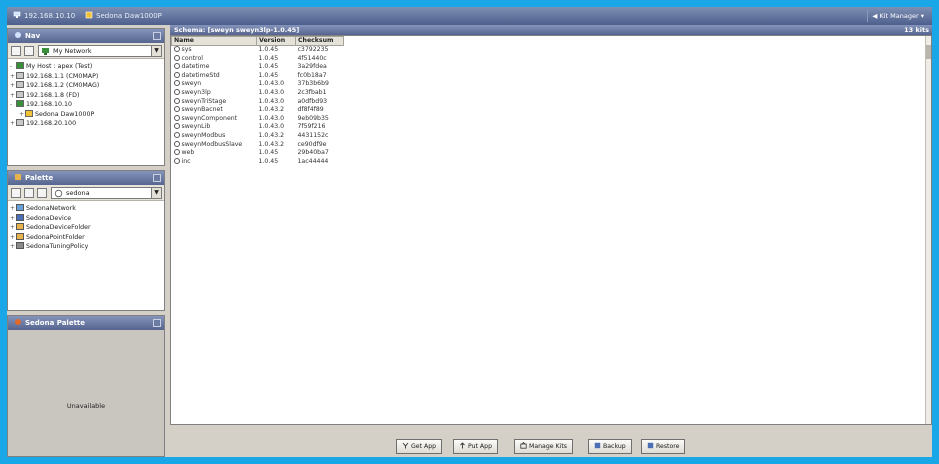 The height and width of the screenshot is (464, 939). I want to click on device-icon, so click(89, 15).